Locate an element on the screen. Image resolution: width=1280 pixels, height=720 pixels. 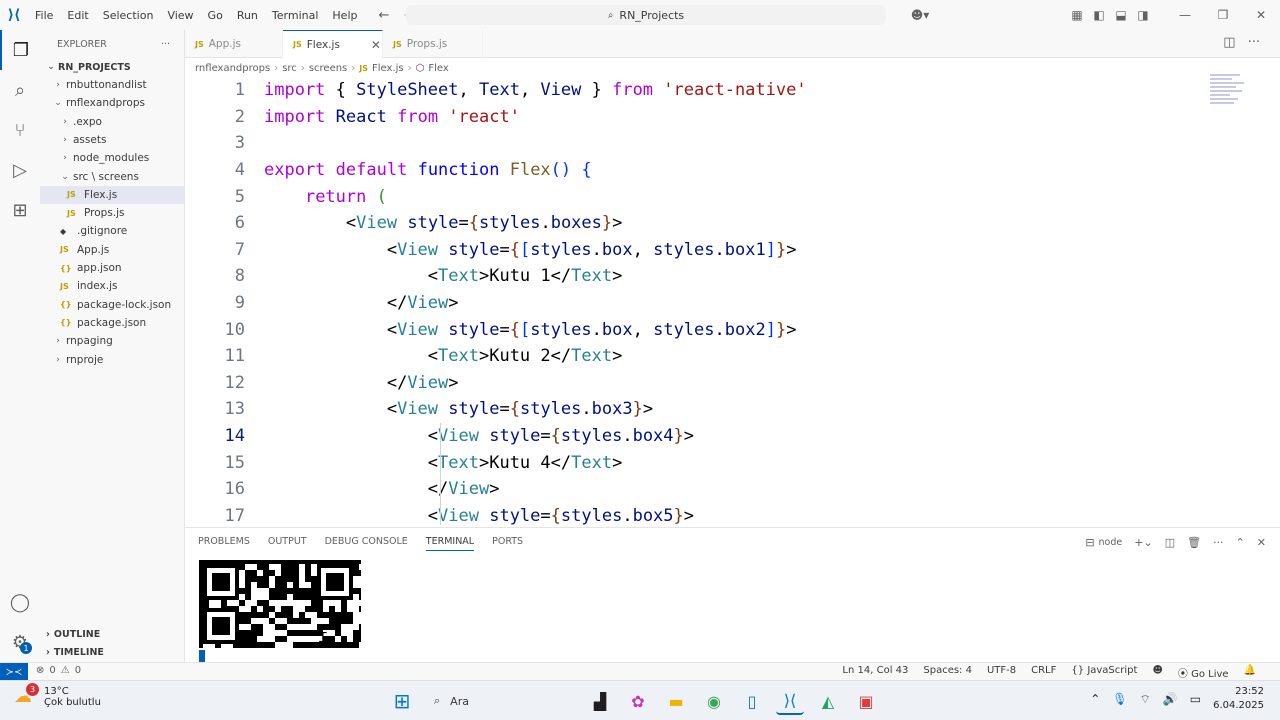
file-explorer-icon: ▬ is located at coordinates (676, 701).